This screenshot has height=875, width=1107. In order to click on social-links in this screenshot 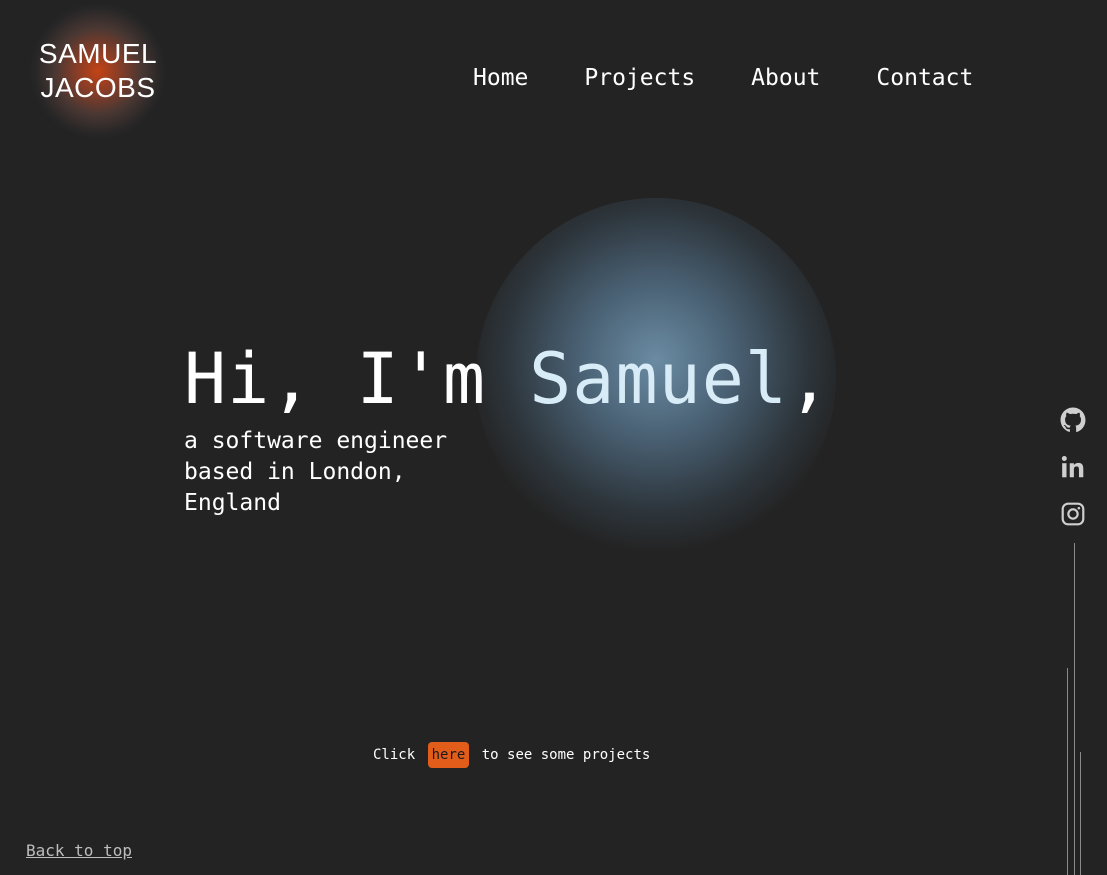, I will do `click(1074, 477)`.